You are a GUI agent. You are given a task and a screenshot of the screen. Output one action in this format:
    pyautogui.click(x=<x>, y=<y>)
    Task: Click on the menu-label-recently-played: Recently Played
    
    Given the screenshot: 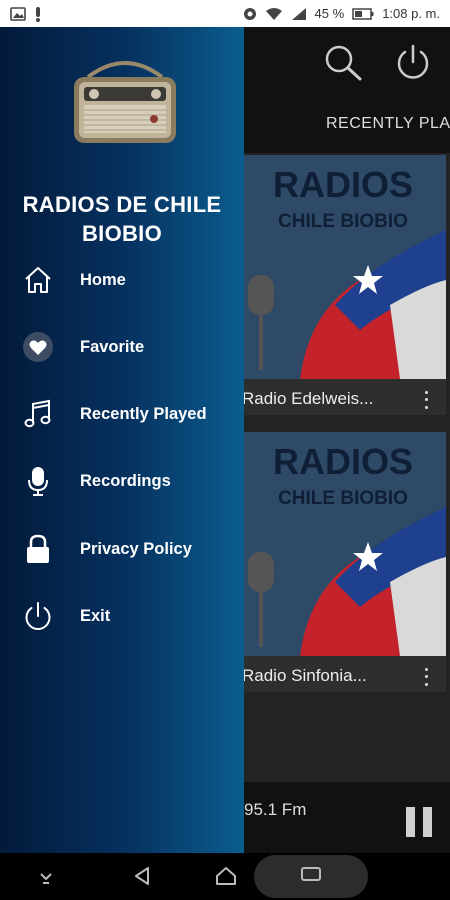 What is the action you would take?
    pyautogui.click(x=143, y=413)
    